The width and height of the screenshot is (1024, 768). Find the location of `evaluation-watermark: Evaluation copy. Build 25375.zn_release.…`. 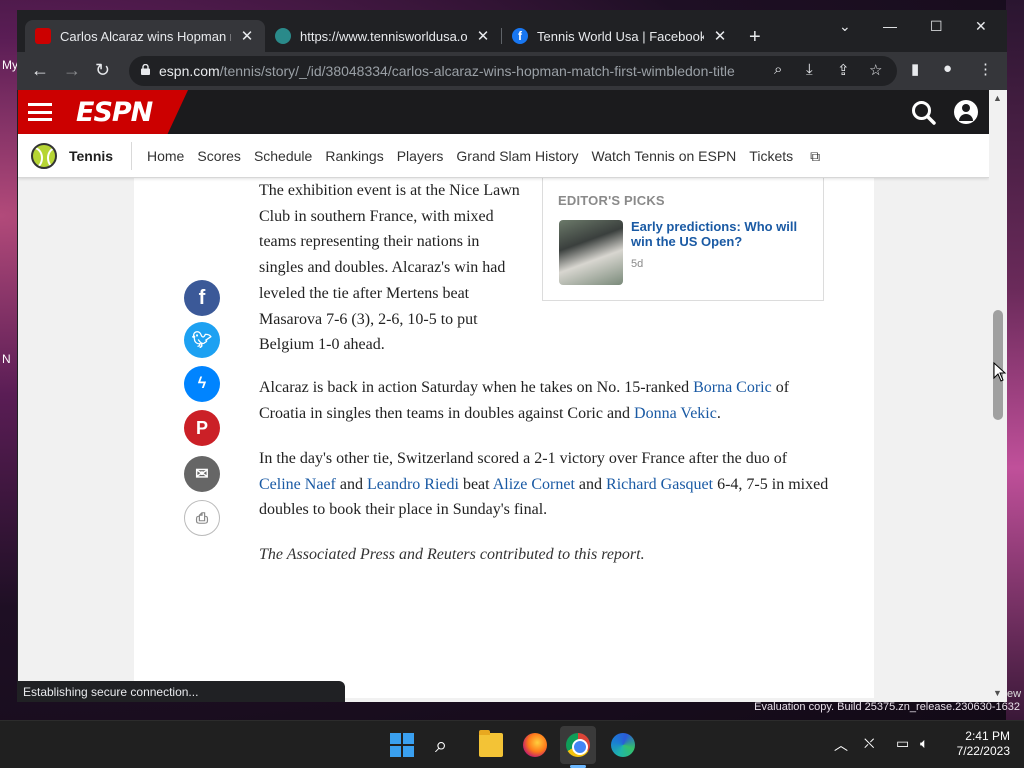

evaluation-watermark: Evaluation copy. Build 25375.zn_release.… is located at coordinates (887, 707).